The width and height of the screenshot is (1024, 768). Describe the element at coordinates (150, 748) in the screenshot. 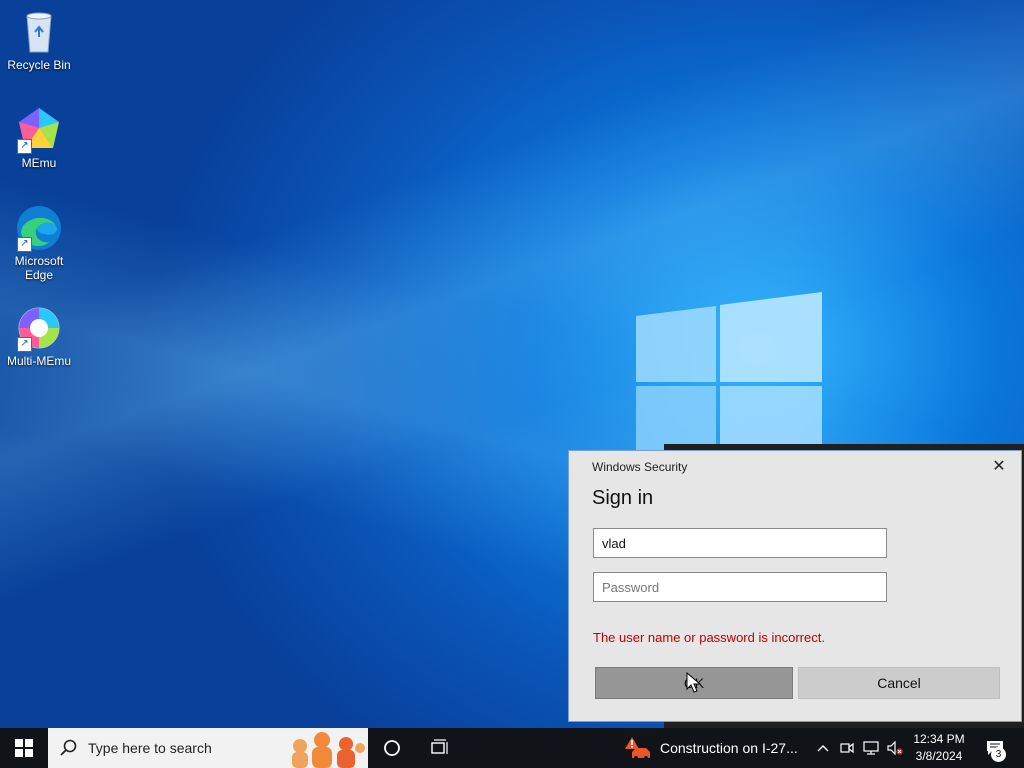

I see `search-placeholder: Type here to search` at that location.